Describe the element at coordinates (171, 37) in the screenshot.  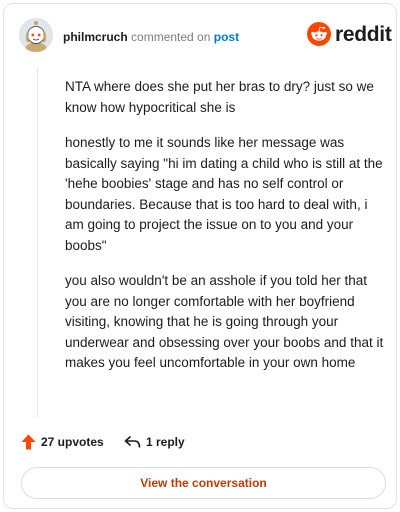
I see `action-text: commented on` at that location.